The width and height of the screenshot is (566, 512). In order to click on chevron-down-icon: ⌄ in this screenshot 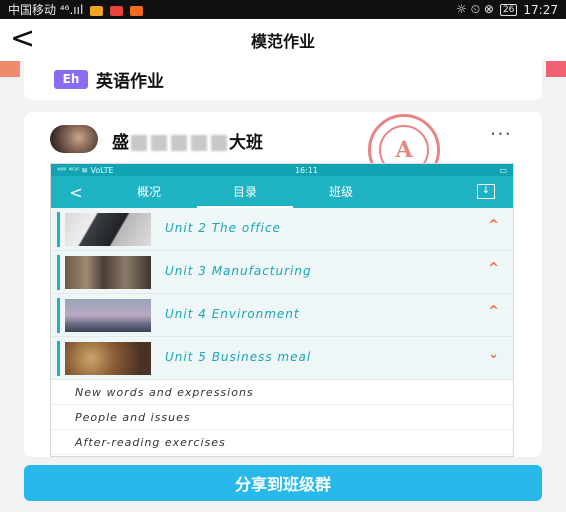, I will do `click(493, 354)`.